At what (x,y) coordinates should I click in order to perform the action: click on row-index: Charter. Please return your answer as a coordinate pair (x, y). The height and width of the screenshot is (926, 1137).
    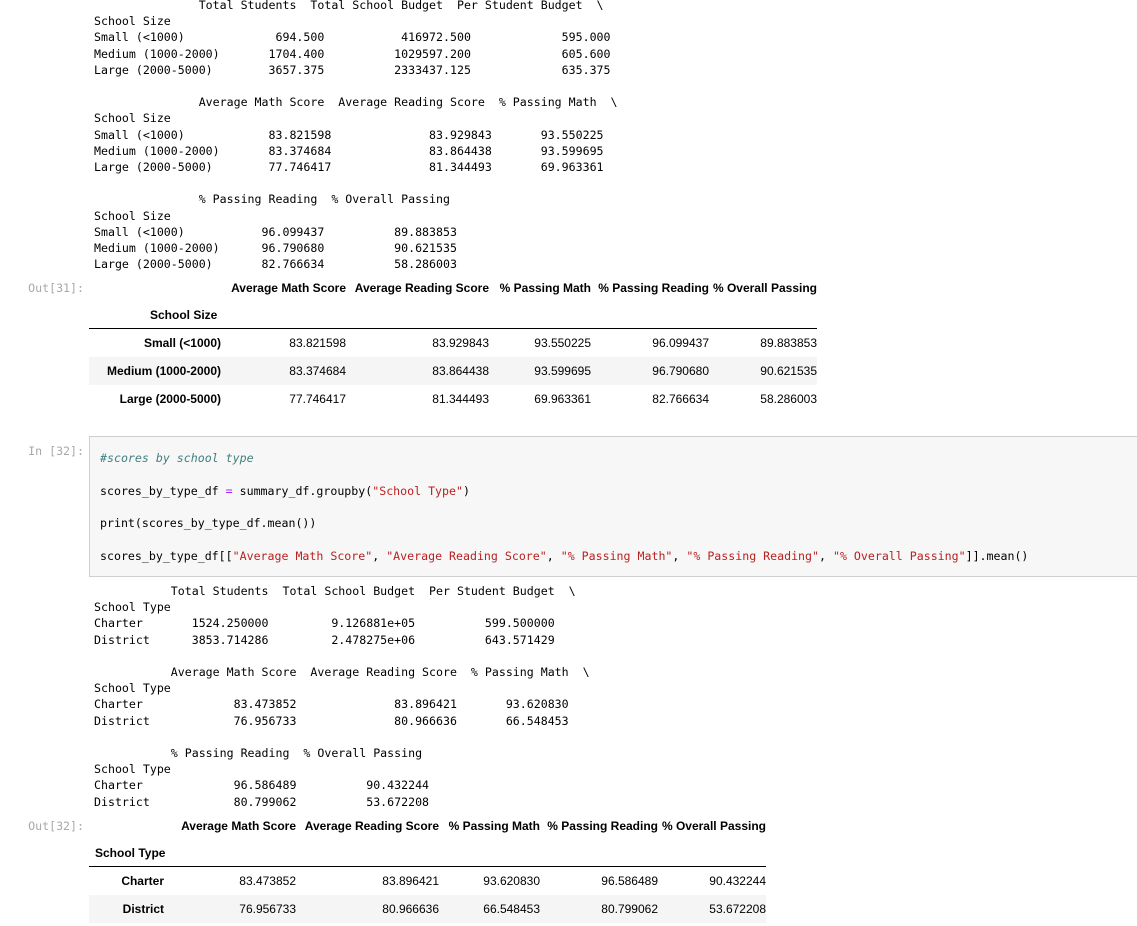
    Looking at the image, I should click on (142, 880).